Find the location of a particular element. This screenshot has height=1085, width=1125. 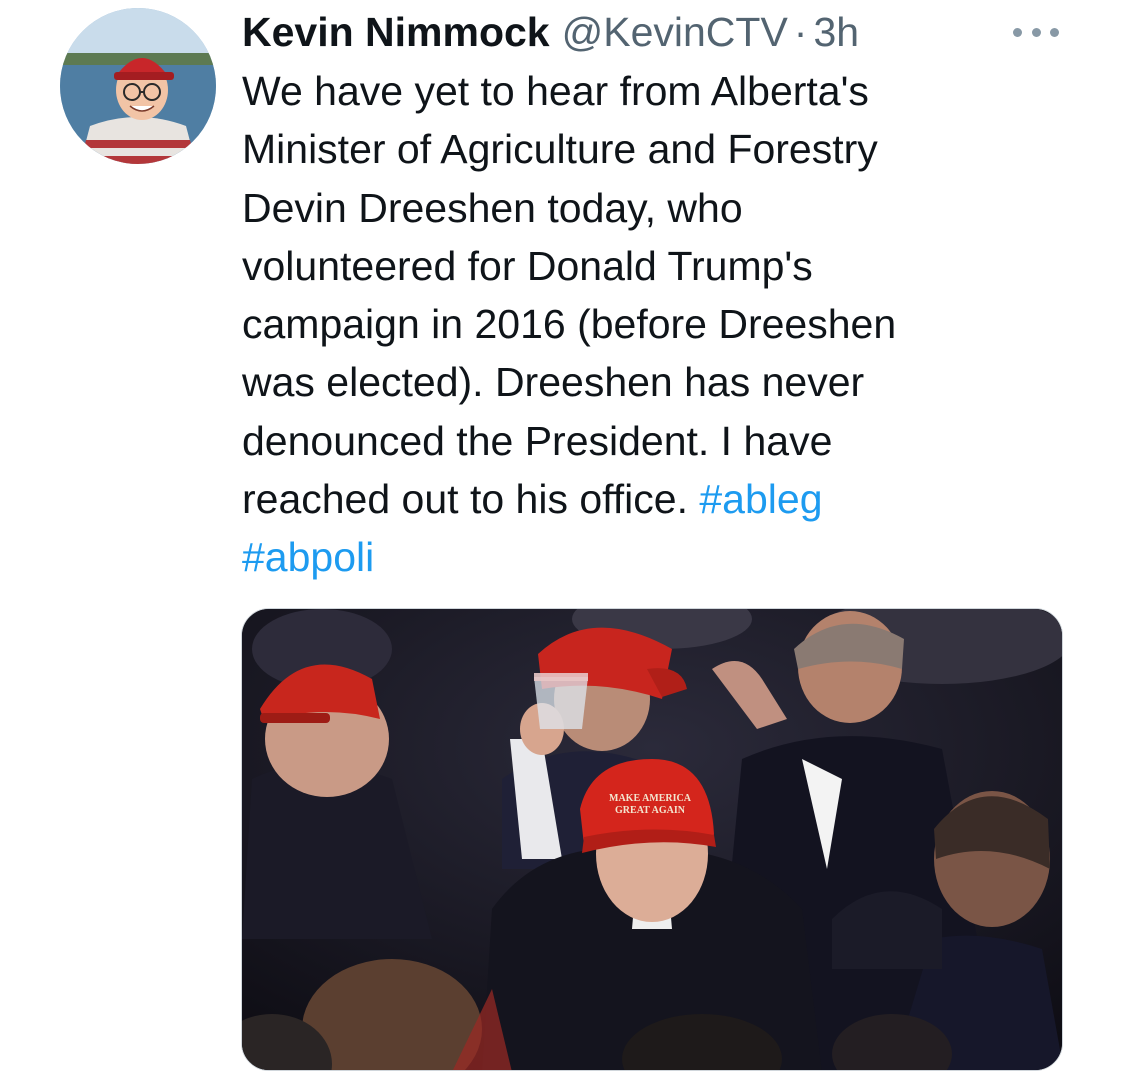

tweet-text-line: Minister of Agriculture and Forestry is located at coordinates (560, 149).